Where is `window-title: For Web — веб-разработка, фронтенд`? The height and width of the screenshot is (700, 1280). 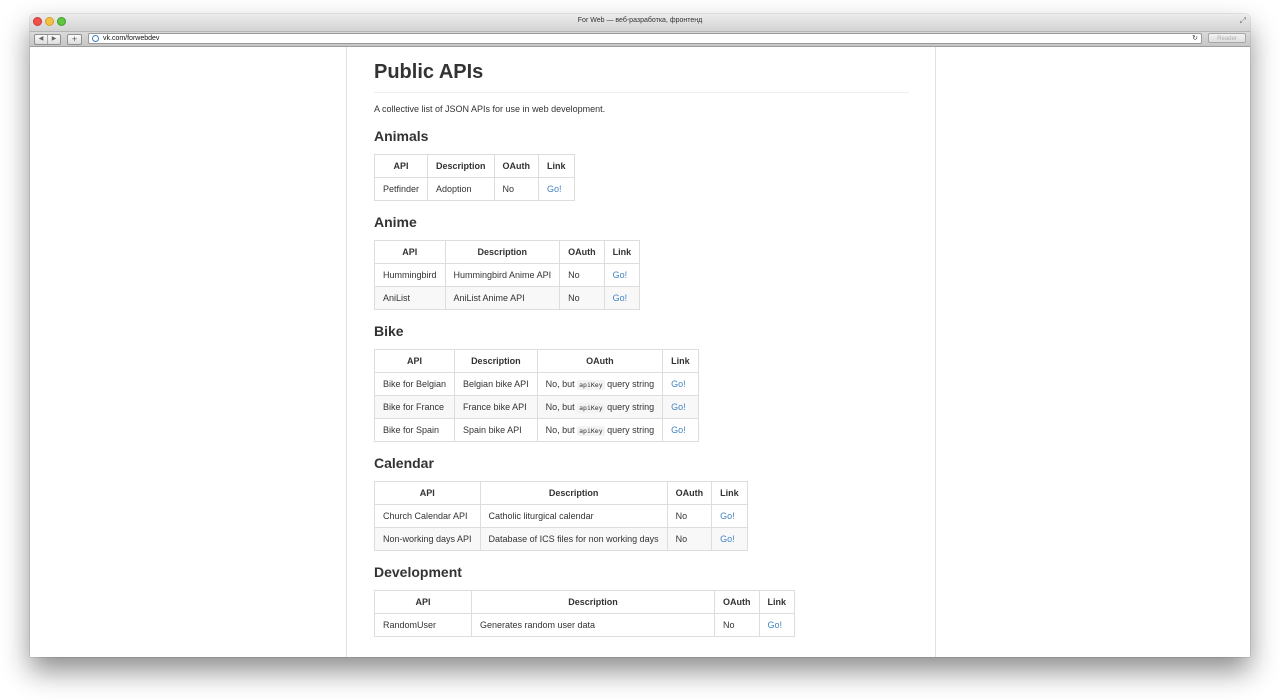
window-title: For Web — веб-разработка, фронтенд is located at coordinates (640, 20).